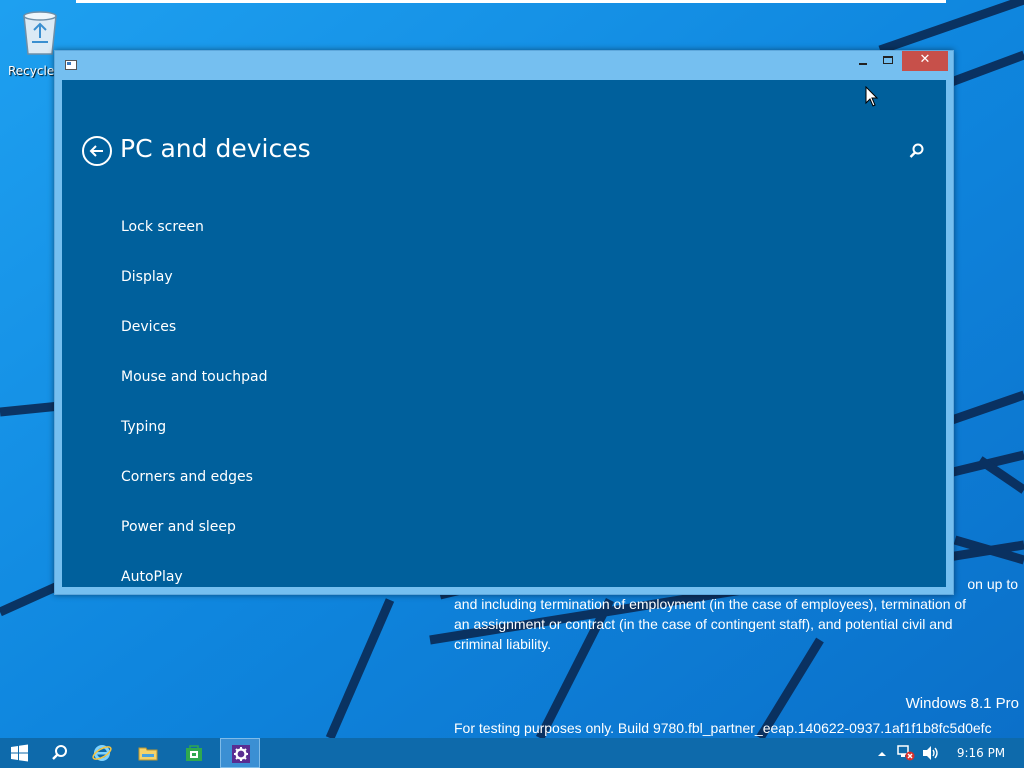  What do you see at coordinates (511, 1) in the screenshot?
I see `background-window-edge` at bounding box center [511, 1].